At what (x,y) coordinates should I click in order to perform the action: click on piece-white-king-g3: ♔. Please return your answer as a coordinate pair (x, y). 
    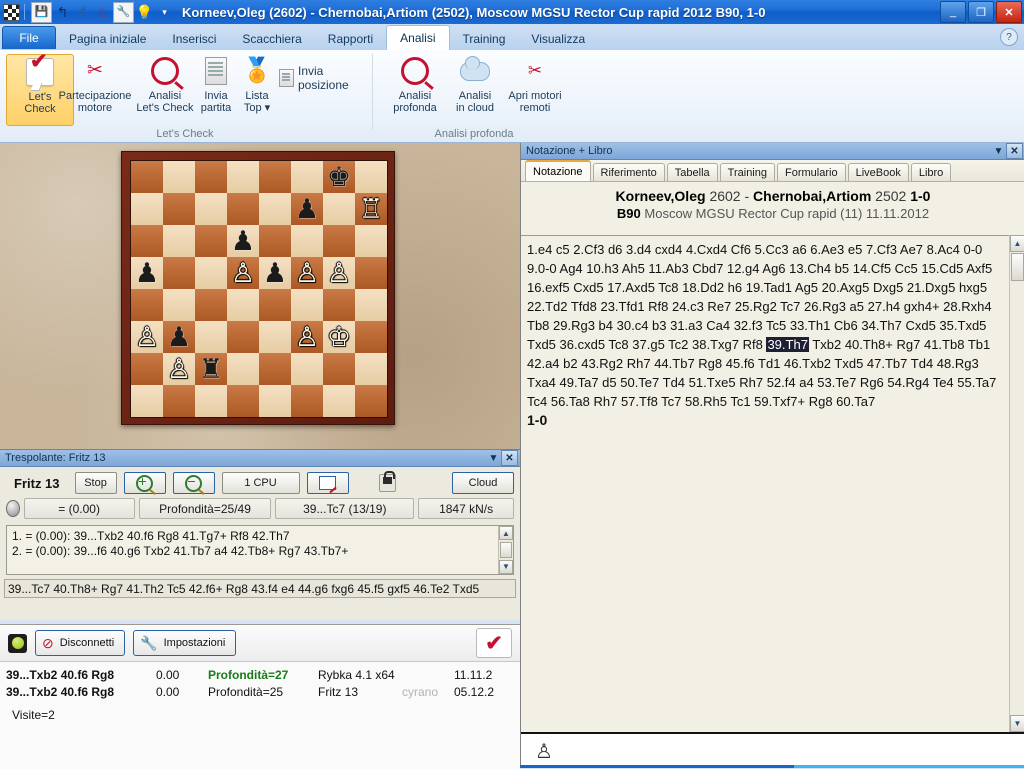
    Looking at the image, I should click on (339, 337).